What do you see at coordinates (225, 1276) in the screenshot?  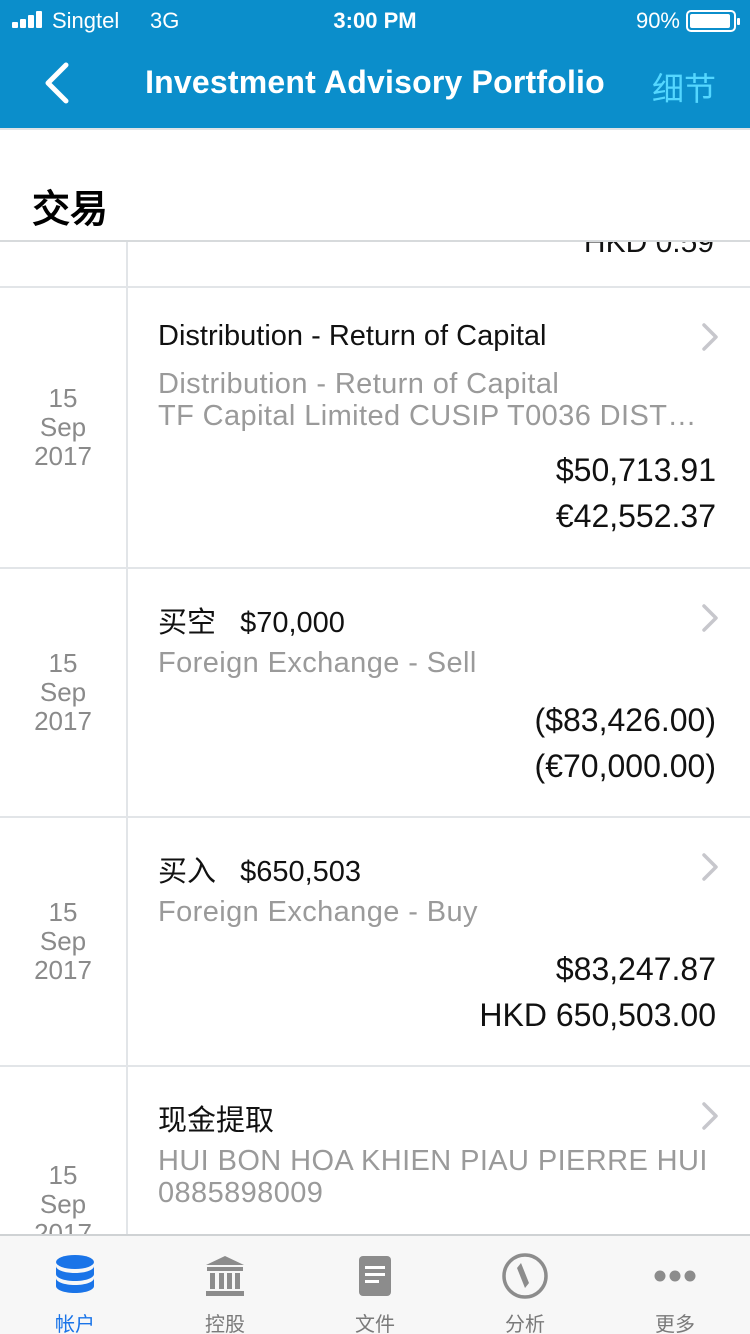 I see `bank-icon` at bounding box center [225, 1276].